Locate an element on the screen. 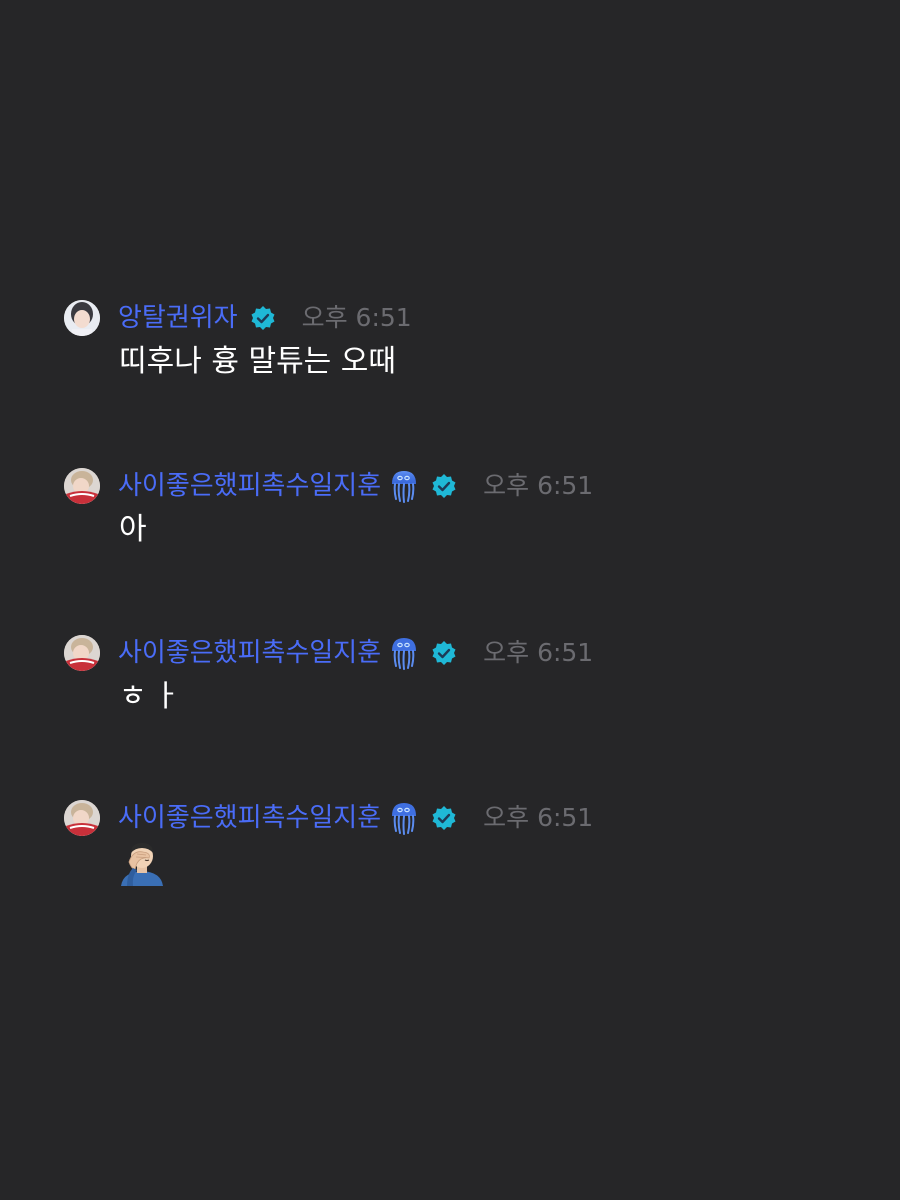  author-name: 앙탈권위자 is located at coordinates (178, 318).